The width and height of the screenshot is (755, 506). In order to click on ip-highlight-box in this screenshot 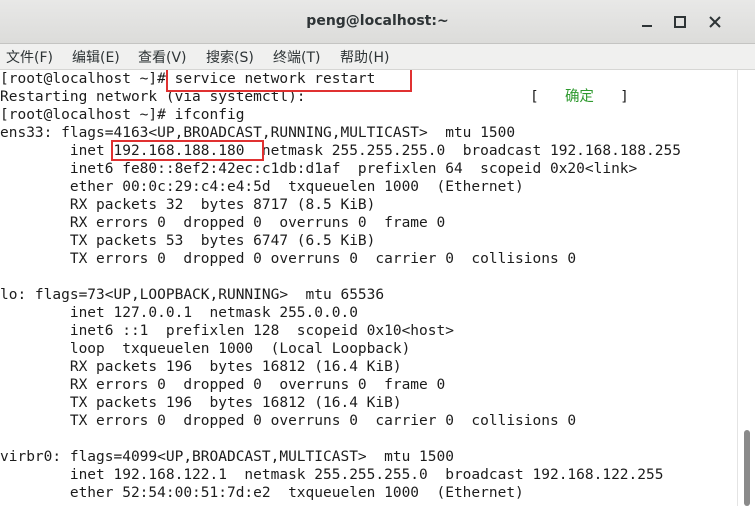, I will do `click(187, 150)`.